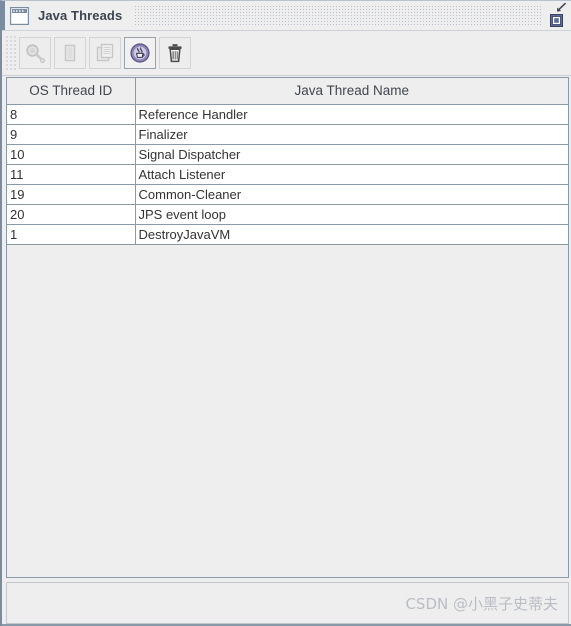 The height and width of the screenshot is (626, 571). I want to click on cell-java-thread-name: Common-Cleaner, so click(351, 194).